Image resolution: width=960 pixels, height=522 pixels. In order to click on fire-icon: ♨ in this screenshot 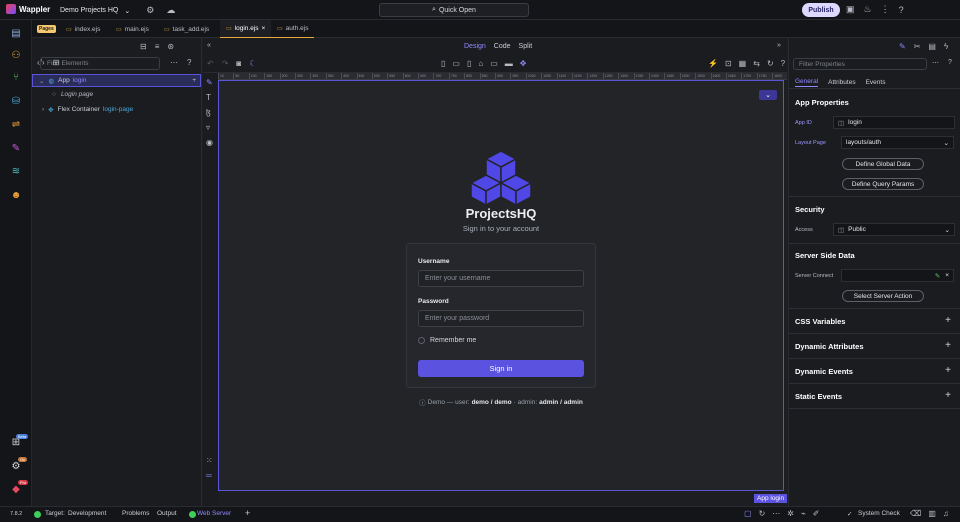, I will do `click(868, 9)`.